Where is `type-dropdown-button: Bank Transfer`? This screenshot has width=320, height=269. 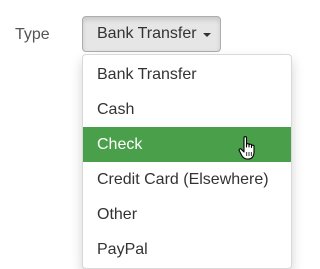
type-dropdown-button: Bank Transfer is located at coordinates (151, 34).